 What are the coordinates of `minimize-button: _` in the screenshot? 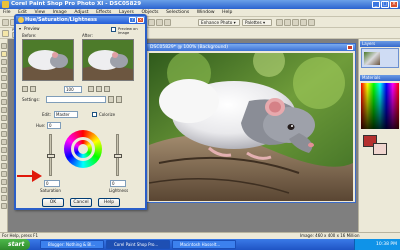 It's located at (376, 4).